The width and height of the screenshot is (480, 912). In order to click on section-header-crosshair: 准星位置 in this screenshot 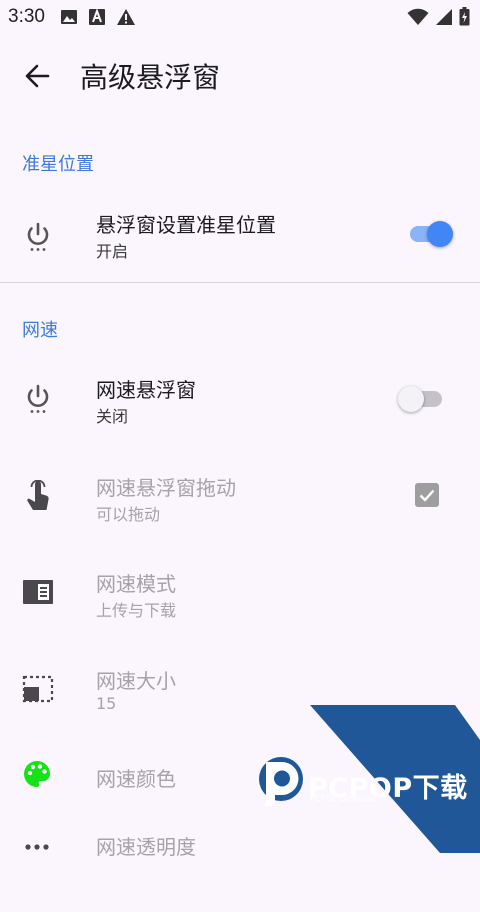, I will do `click(58, 164)`.